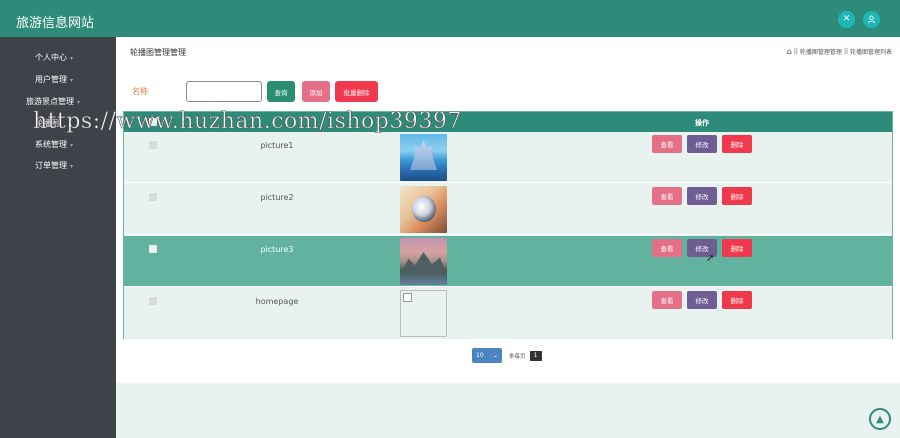 The height and width of the screenshot is (438, 900). Describe the element at coordinates (710, 258) in the screenshot. I see `mouse-cursor-icon: ➚` at that location.